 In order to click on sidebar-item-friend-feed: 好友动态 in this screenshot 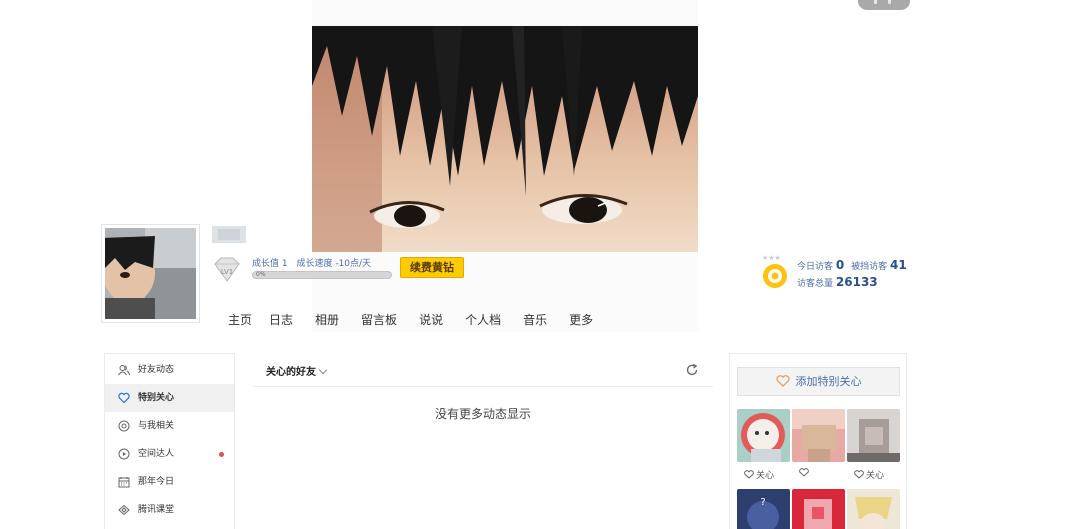, I will do `click(169, 370)`.